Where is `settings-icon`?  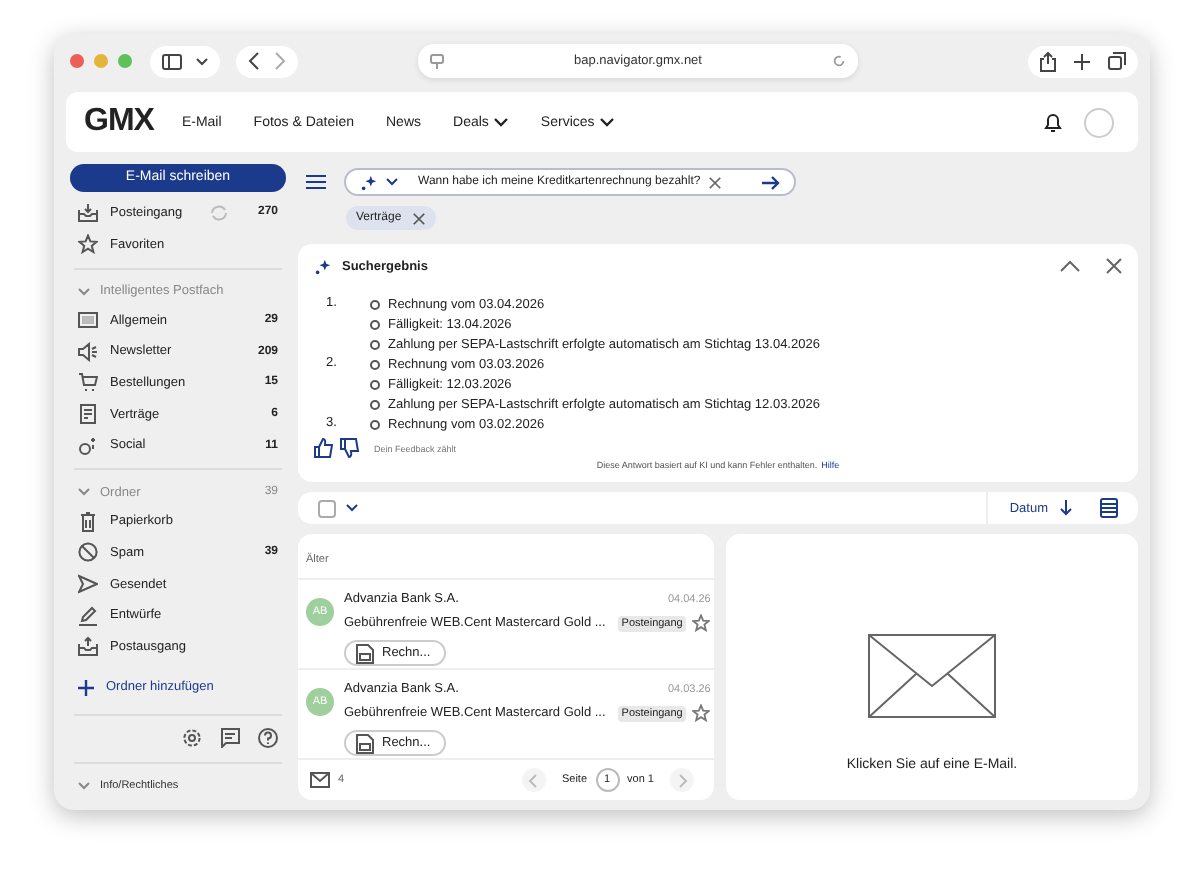 settings-icon is located at coordinates (192, 738).